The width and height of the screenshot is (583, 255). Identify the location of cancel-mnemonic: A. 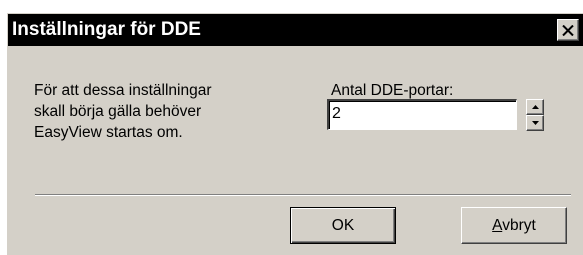
(497, 225).